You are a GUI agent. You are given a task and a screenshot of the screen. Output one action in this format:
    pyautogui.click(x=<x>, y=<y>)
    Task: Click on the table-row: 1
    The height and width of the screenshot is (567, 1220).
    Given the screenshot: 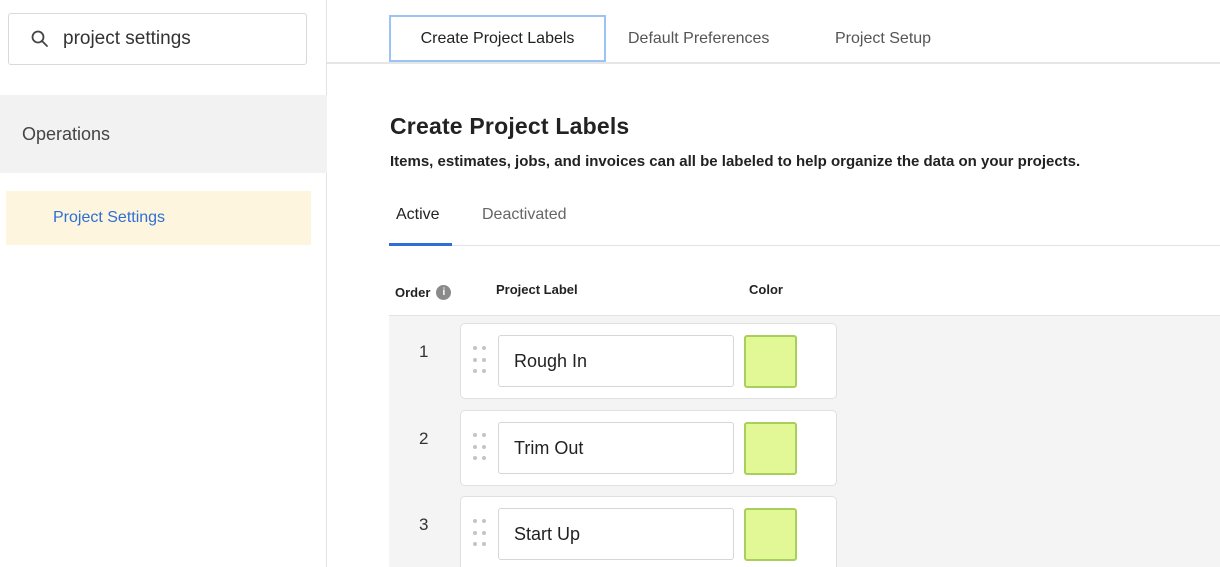 What is the action you would take?
    pyautogui.click(x=804, y=357)
    